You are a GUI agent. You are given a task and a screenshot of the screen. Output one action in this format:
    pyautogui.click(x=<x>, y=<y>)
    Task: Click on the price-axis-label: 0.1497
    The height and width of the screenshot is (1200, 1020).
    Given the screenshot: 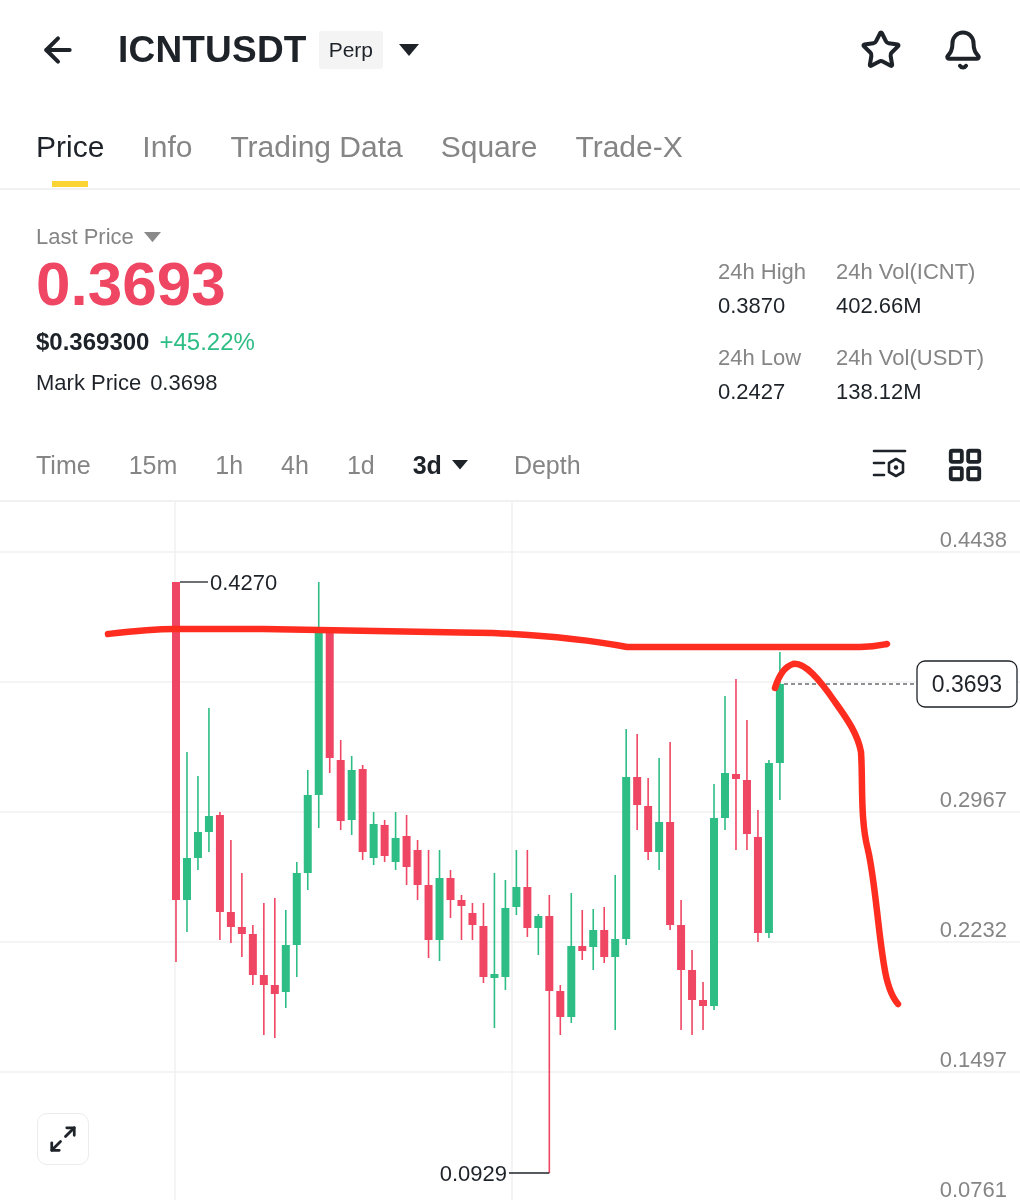 What is the action you would take?
    pyautogui.click(x=973, y=1059)
    